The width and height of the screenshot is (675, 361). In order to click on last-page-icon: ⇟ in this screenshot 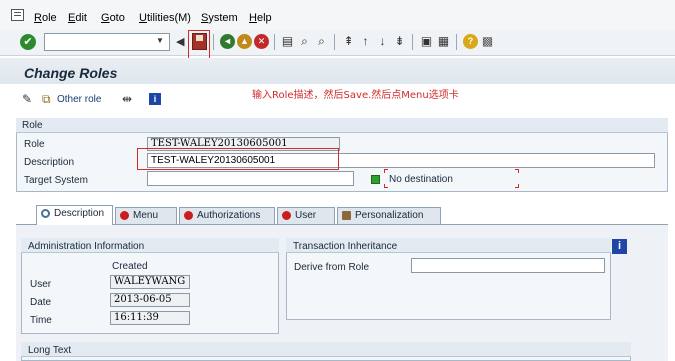, I will do `click(399, 41)`.